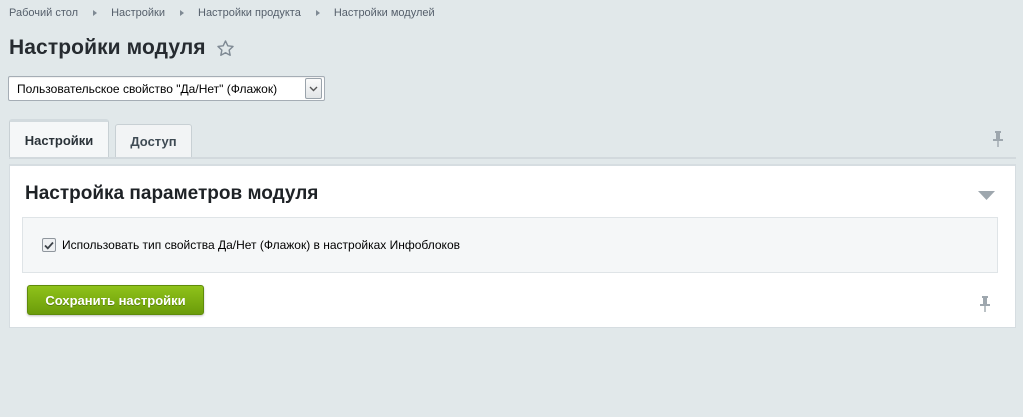 The image size is (1023, 417). Describe the element at coordinates (249, 13) in the screenshot. I see `breadcrumb-item-product-settings: Настройки продукта` at that location.